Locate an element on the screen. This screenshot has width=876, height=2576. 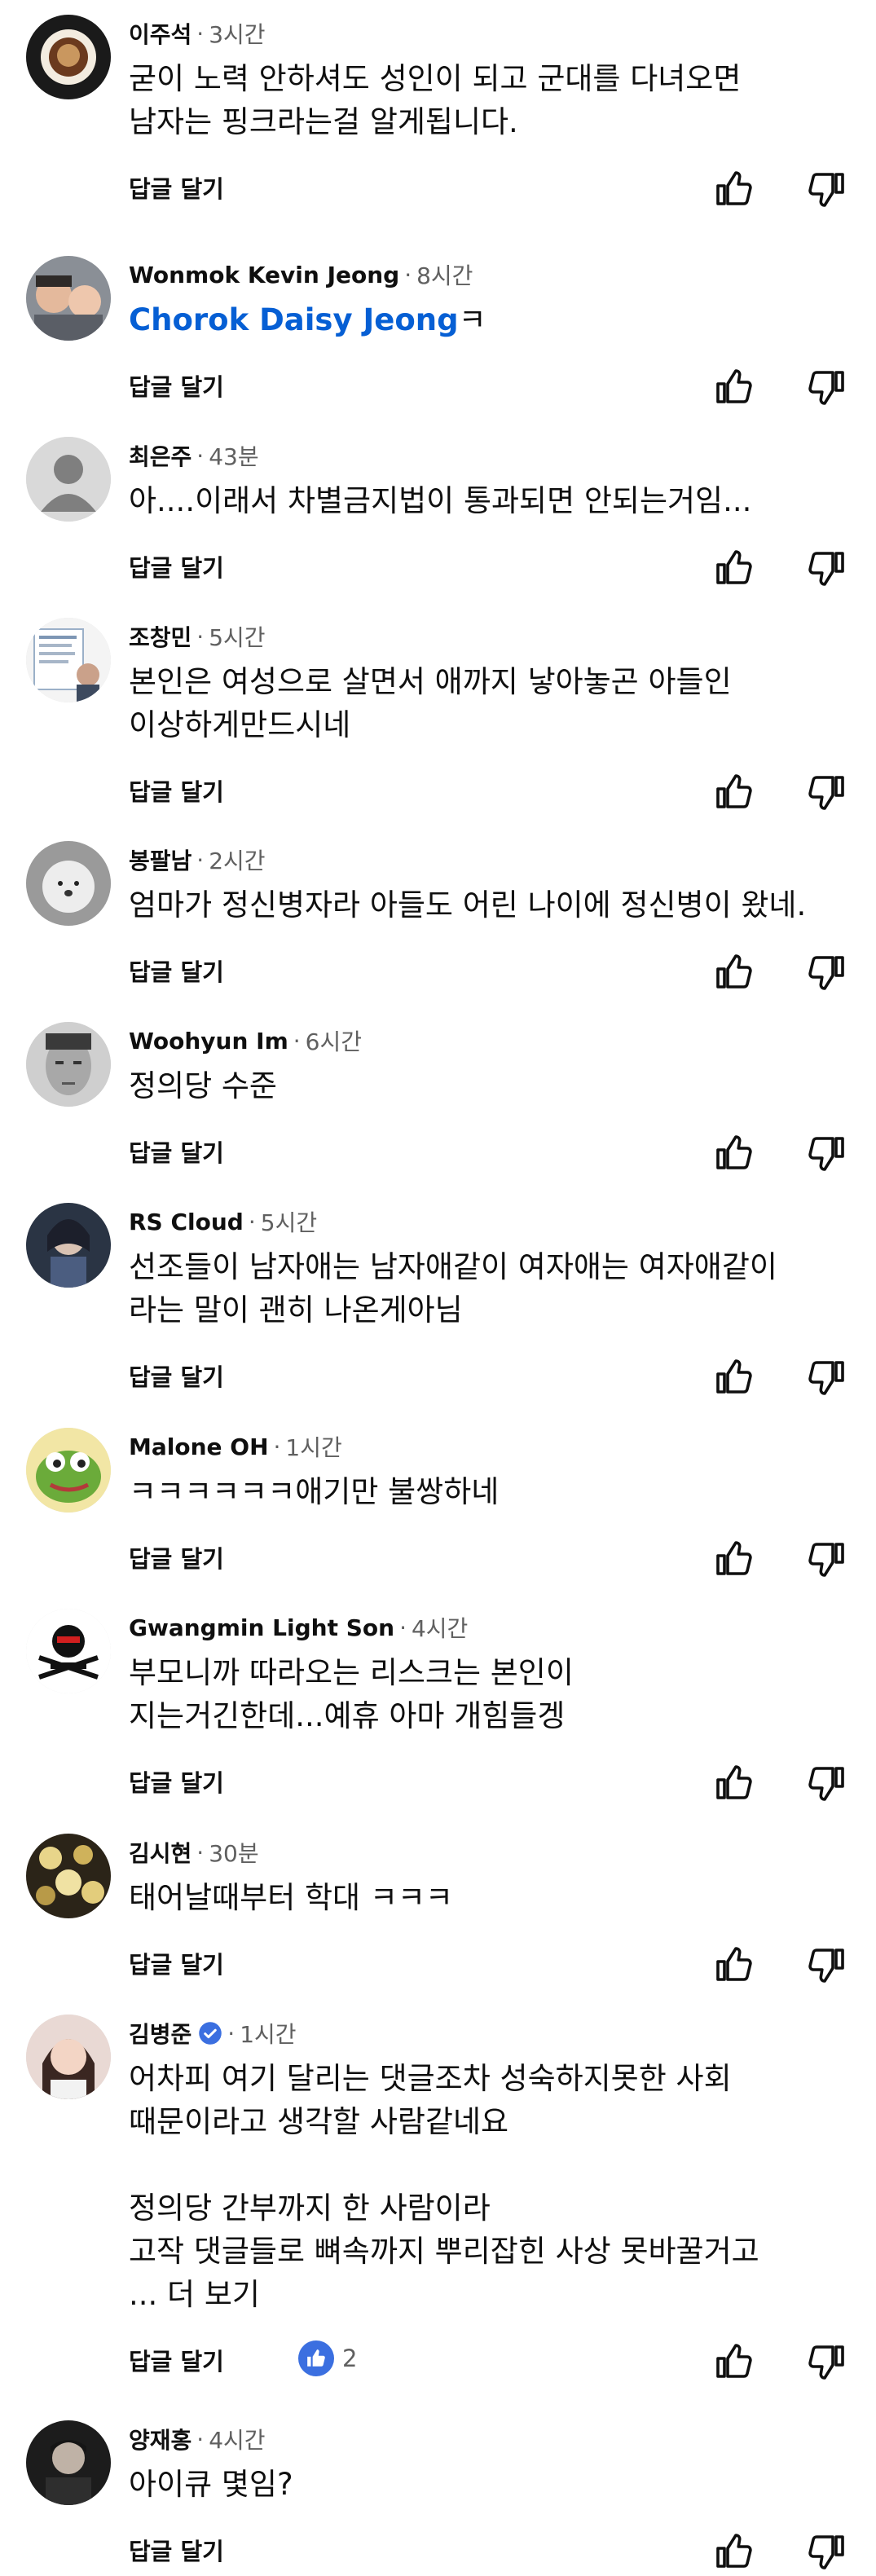
comment-text: ㅋㅋㅋㅋㅋㅋ애기만 불쌍하네 is located at coordinates (495, 1492).